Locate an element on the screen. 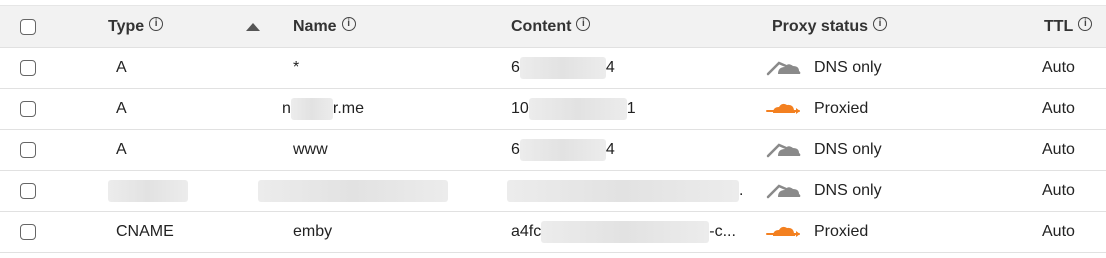 The image size is (1106, 258). record-type is located at coordinates (148, 191).